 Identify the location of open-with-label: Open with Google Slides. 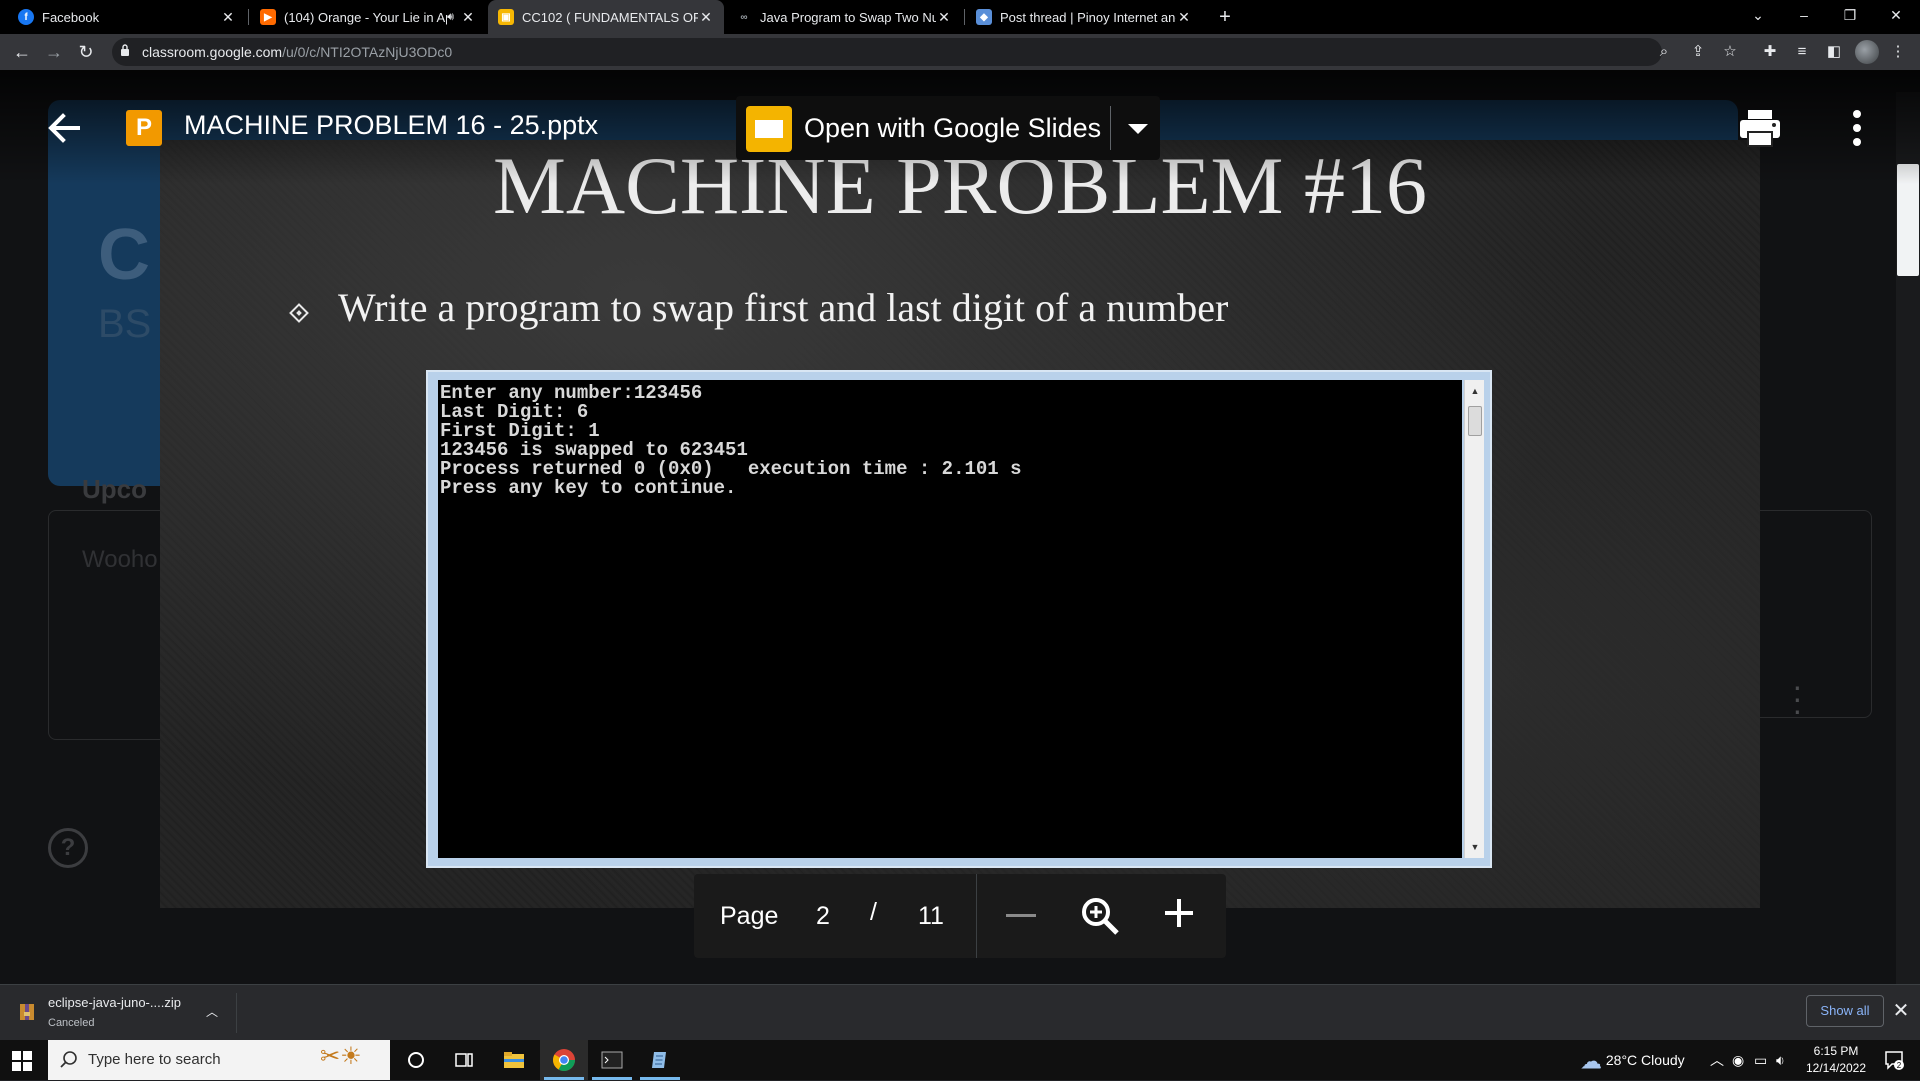
(953, 128).